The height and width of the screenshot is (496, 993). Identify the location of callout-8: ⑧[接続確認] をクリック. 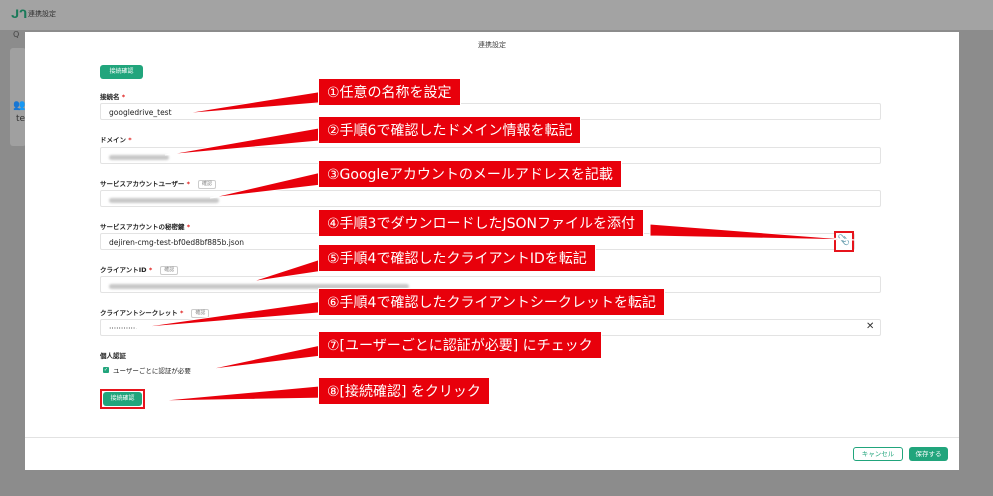
(404, 391).